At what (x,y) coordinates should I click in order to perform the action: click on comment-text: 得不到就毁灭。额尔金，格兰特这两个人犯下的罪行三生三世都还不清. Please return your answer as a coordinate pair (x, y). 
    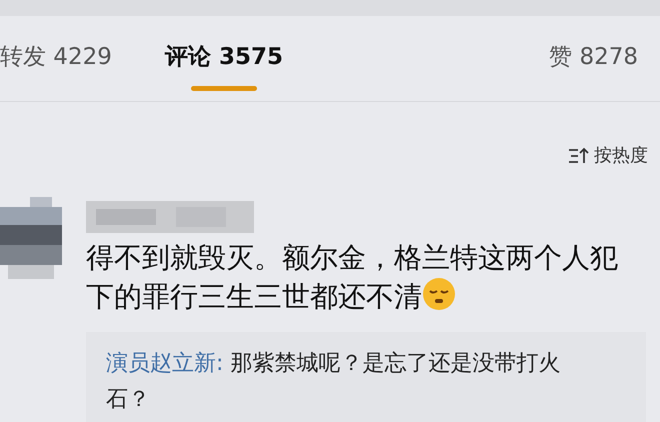
    Looking at the image, I should click on (352, 277).